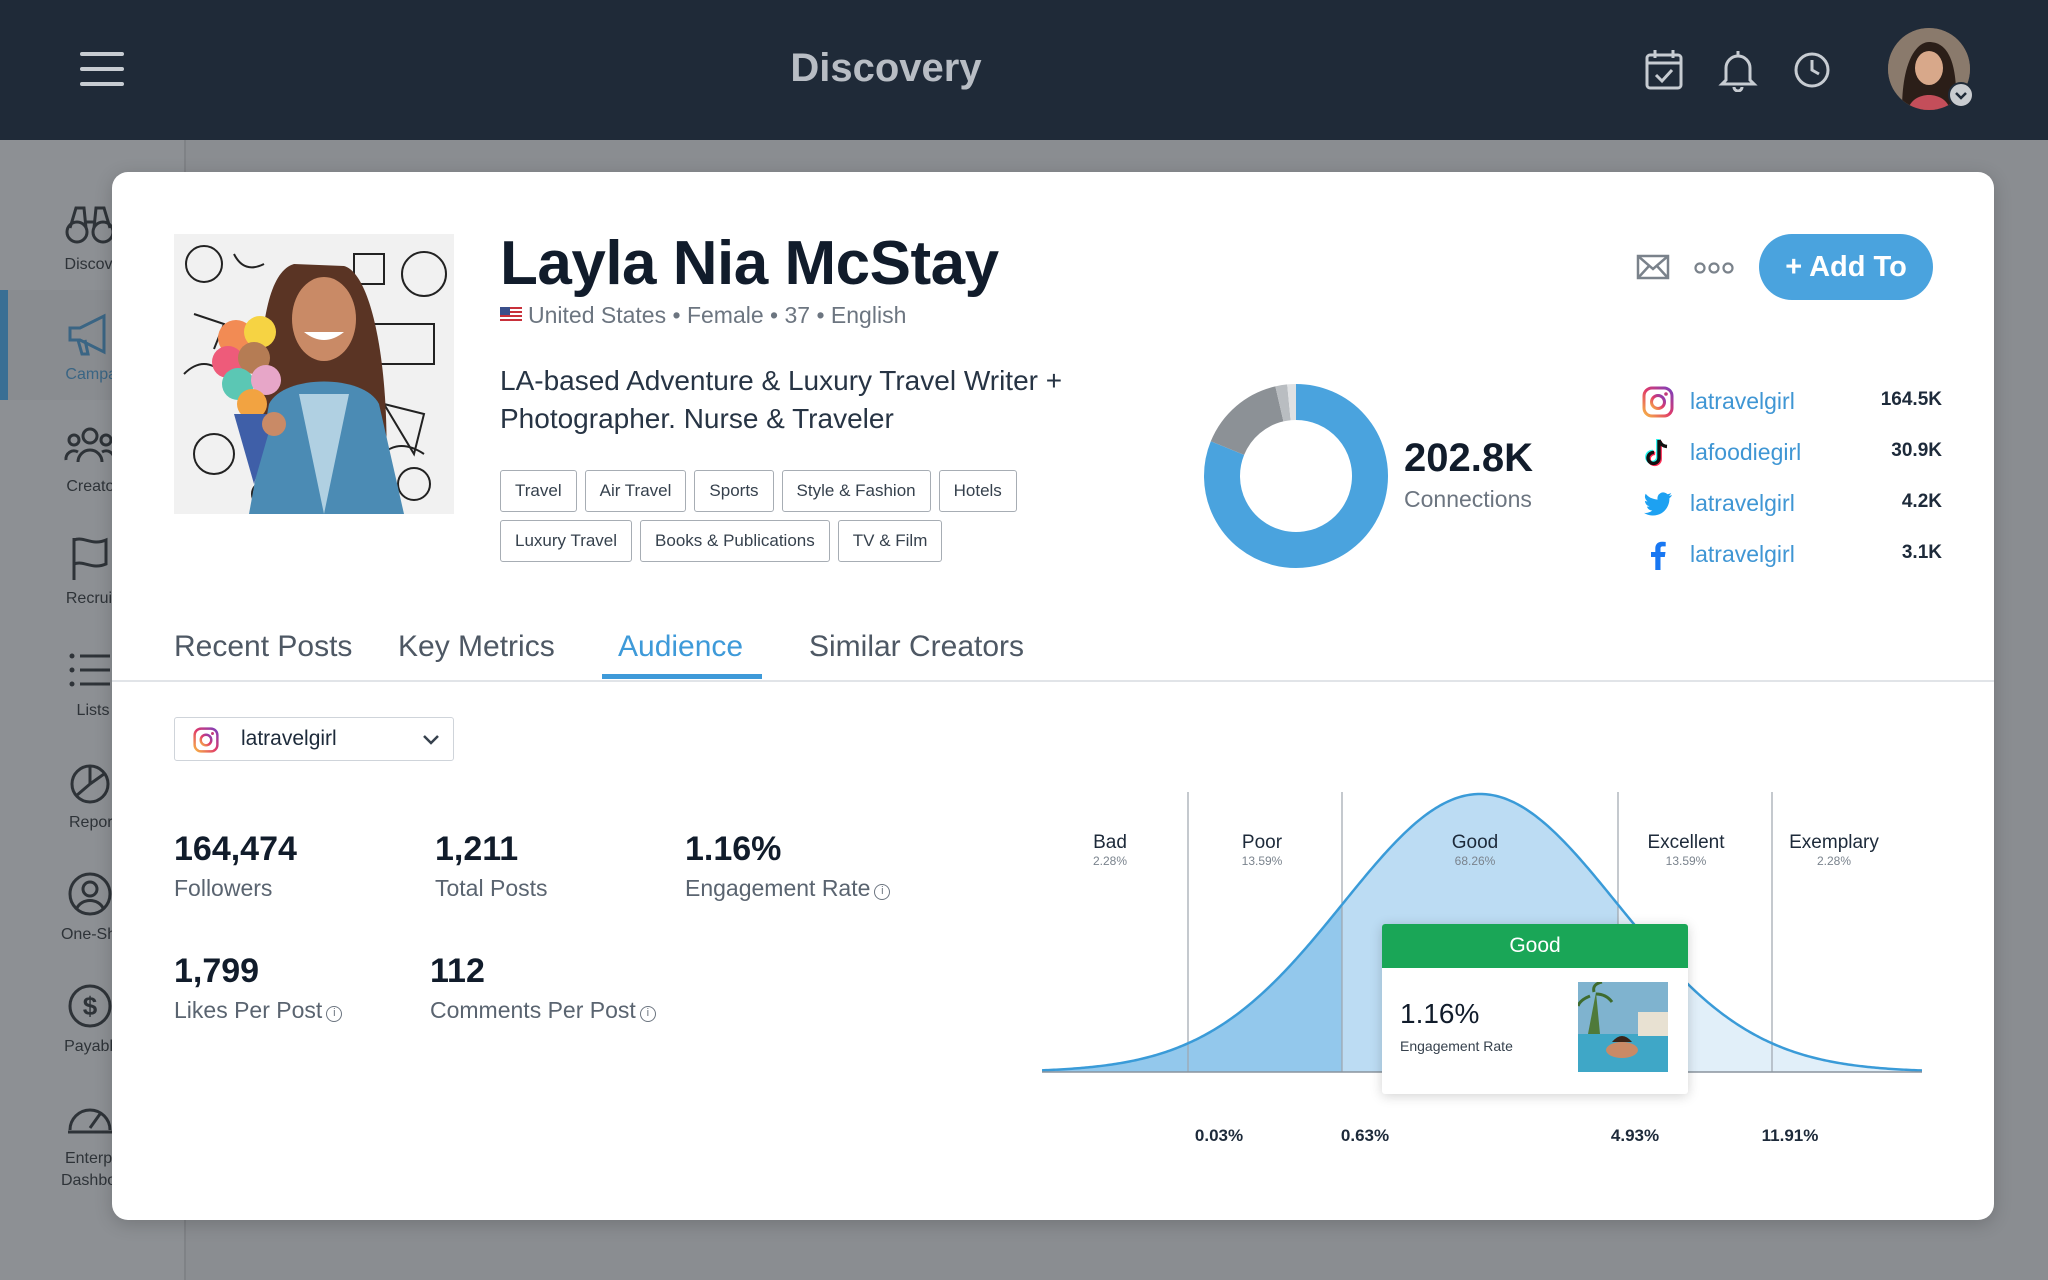  What do you see at coordinates (1219, 1136) in the screenshot?
I see `threshold-label: 0.03%` at bounding box center [1219, 1136].